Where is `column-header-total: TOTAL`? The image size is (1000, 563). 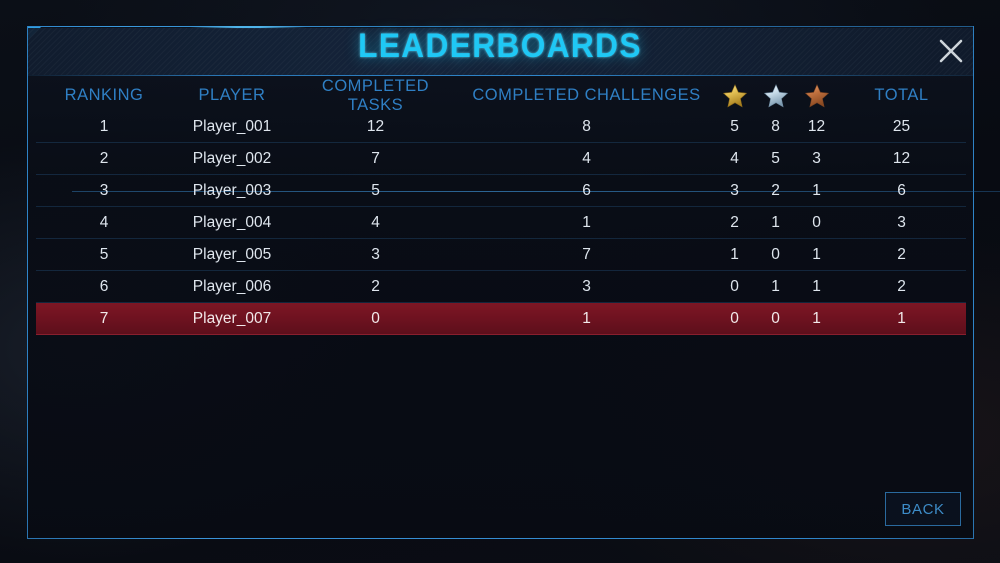 column-header-total: TOTAL is located at coordinates (901, 95).